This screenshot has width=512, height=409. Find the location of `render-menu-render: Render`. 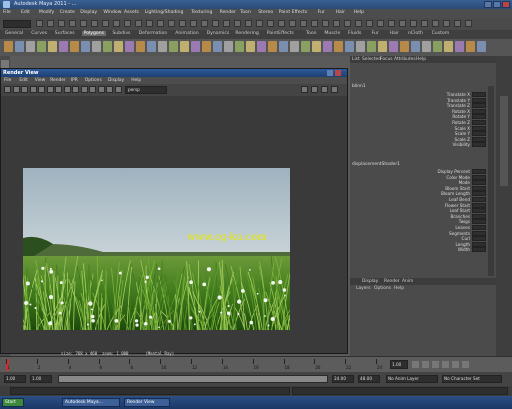

render-menu-render: Render is located at coordinates (58, 80).